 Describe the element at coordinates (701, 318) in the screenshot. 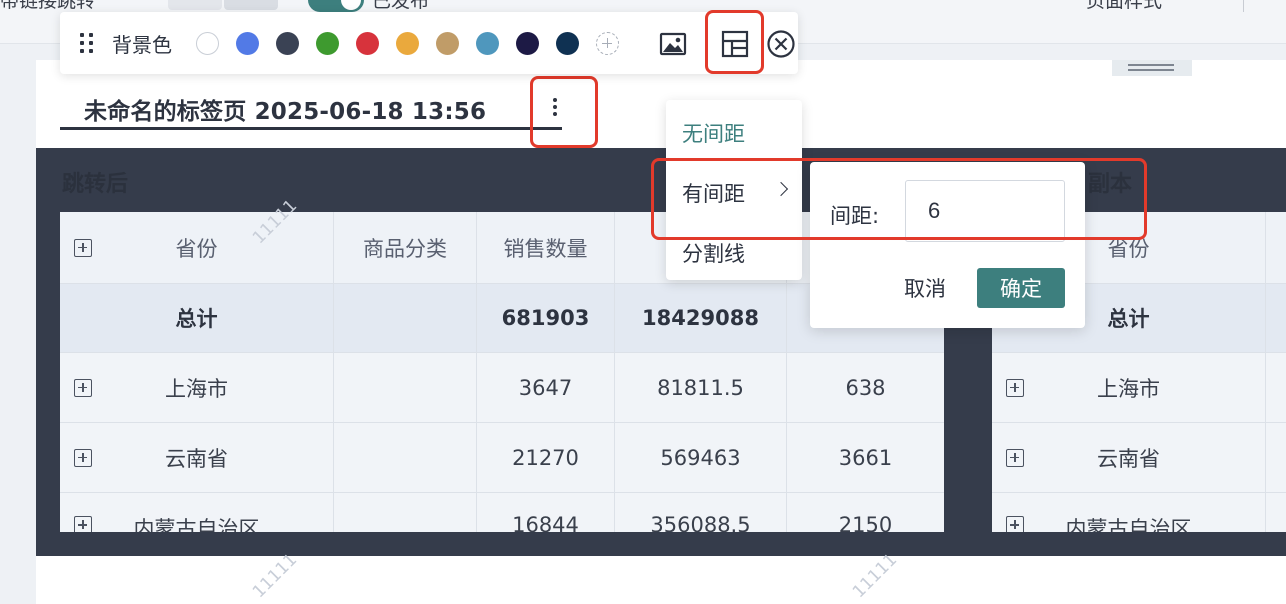

I see `total-amount: 18429088` at that location.